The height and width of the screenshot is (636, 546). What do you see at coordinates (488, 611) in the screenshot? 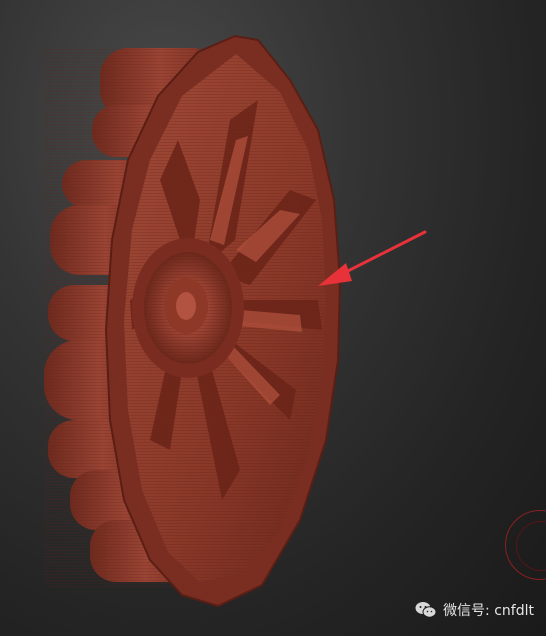
I see `watermark-text: 微信号: cnfdlt` at bounding box center [488, 611].